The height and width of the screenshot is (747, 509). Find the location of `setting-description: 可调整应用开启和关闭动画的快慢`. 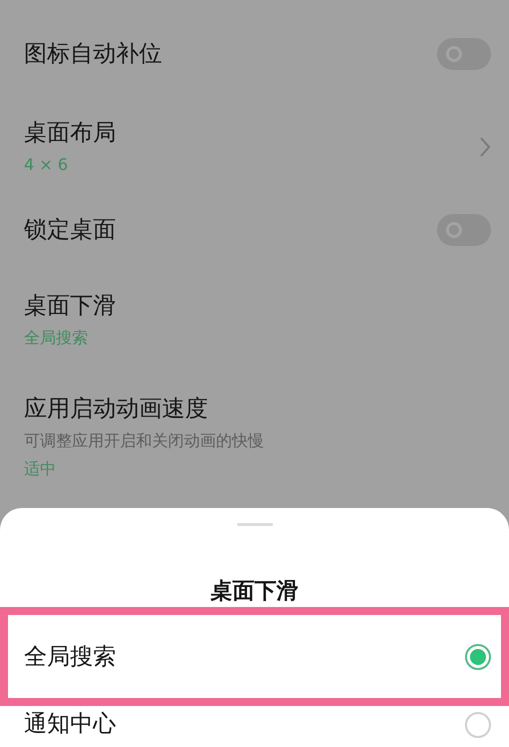

setting-description: 可调整应用开启和关闭动画的快慢 is located at coordinates (144, 441).